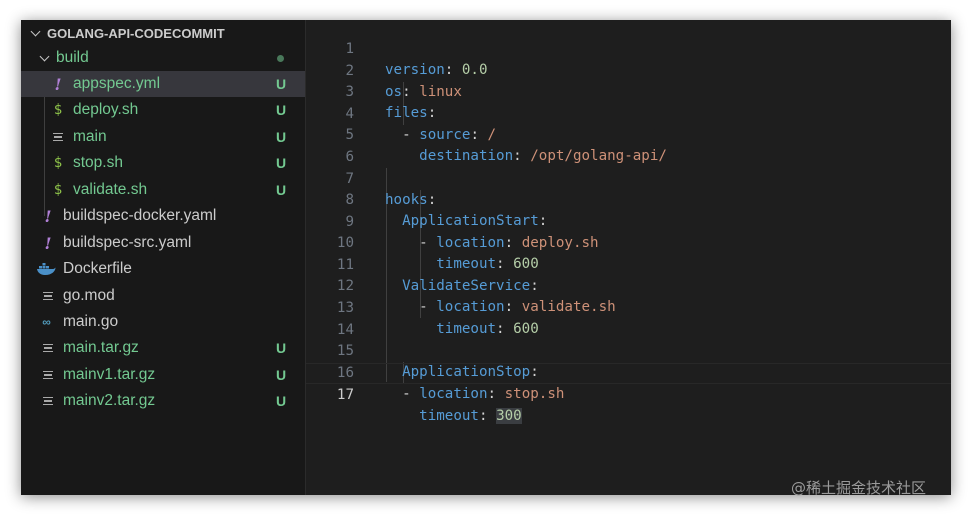  Describe the element at coordinates (127, 242) in the screenshot. I see `tree-item-label: buildspec-src.yaml` at that location.